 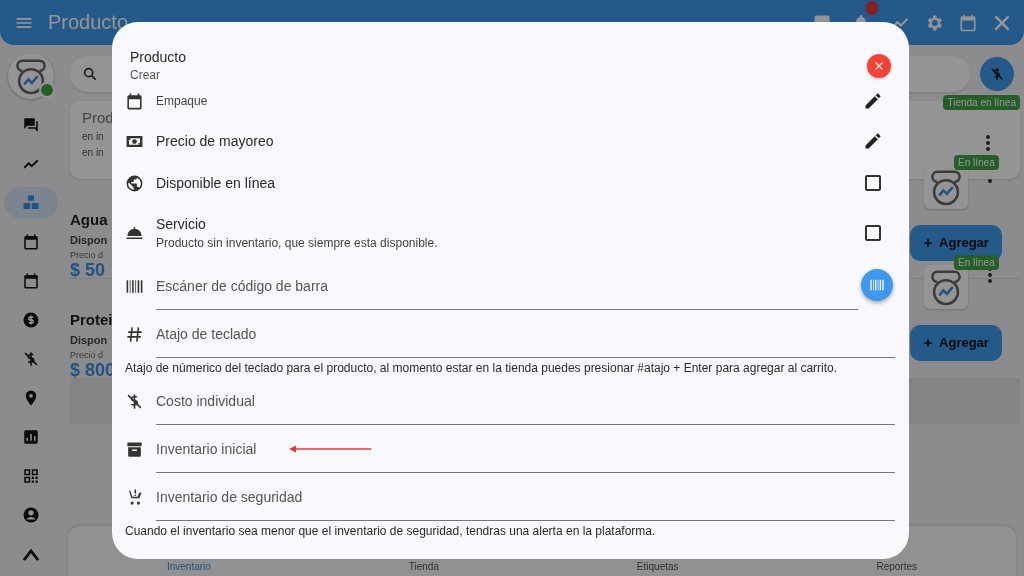 What do you see at coordinates (31, 319) in the screenshot?
I see `dollar-icon` at bounding box center [31, 319].